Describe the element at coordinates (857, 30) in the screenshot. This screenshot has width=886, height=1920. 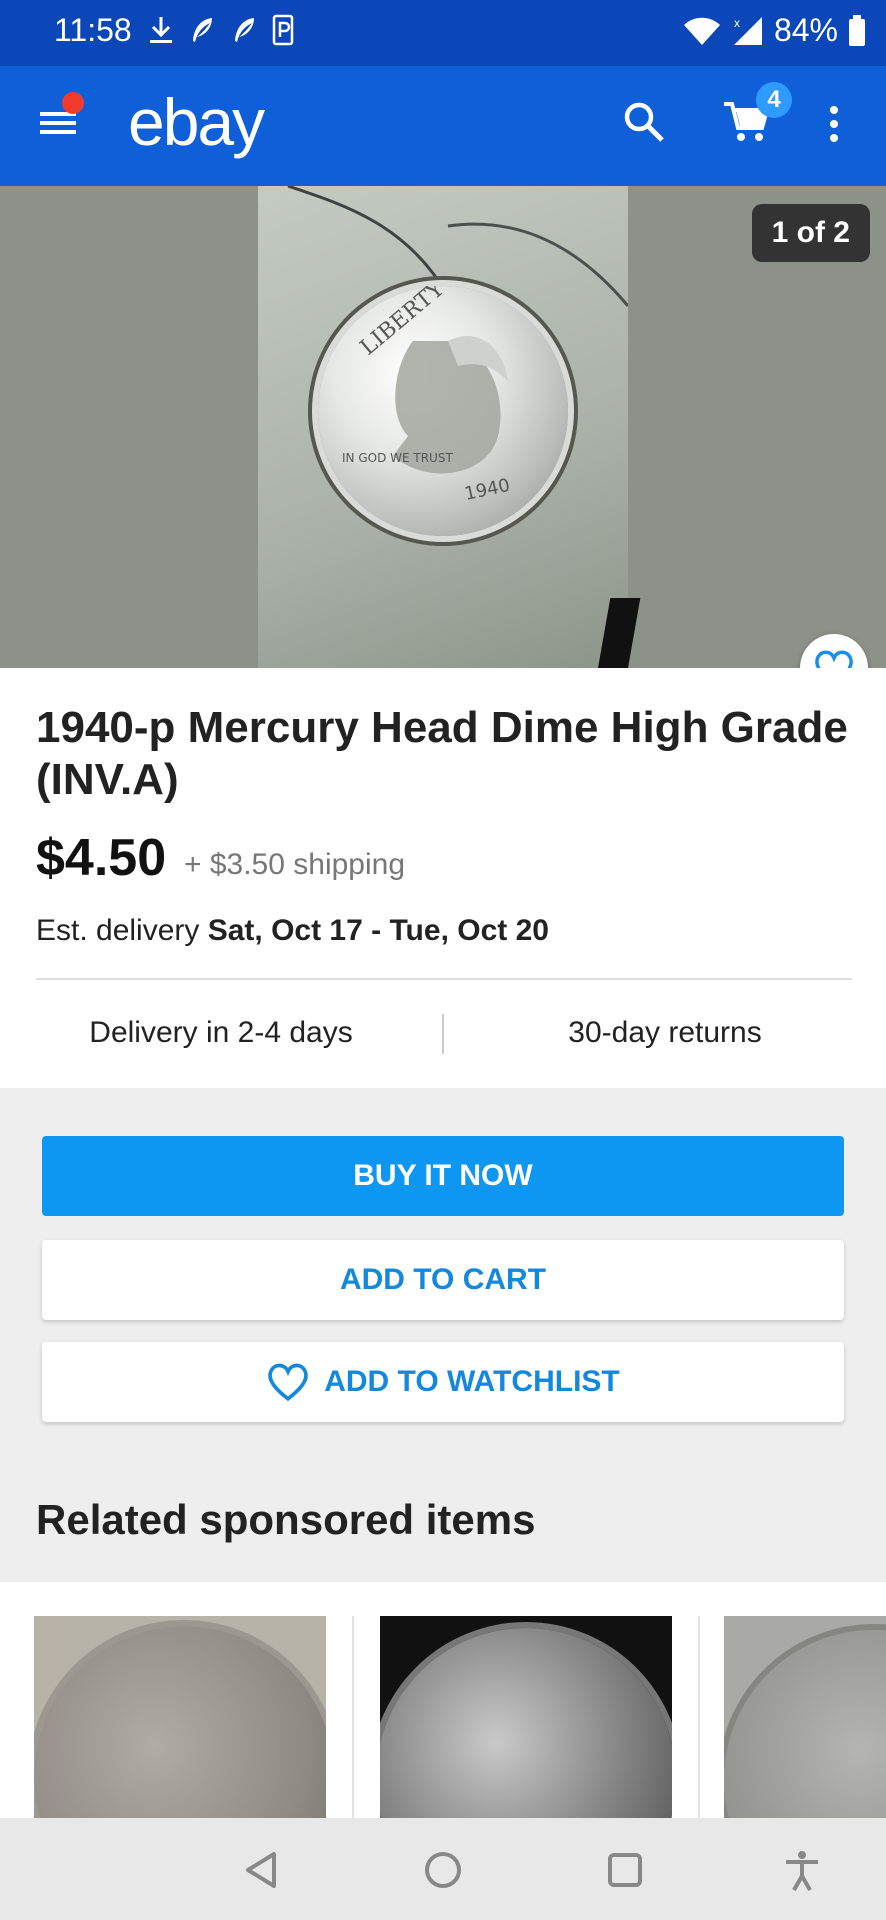
I see `battery-icon` at that location.